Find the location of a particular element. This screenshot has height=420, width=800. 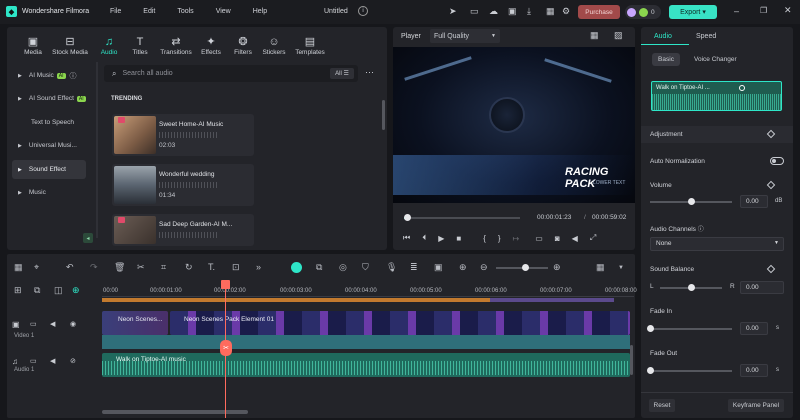

volume-input: 0.00 is located at coordinates (754, 201).